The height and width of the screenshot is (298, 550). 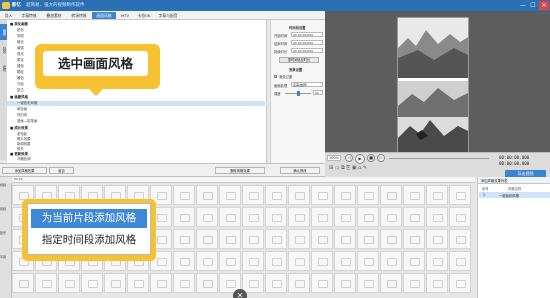 I want to click on start-time-field: 00:00:00.000, so click(x=307, y=34).